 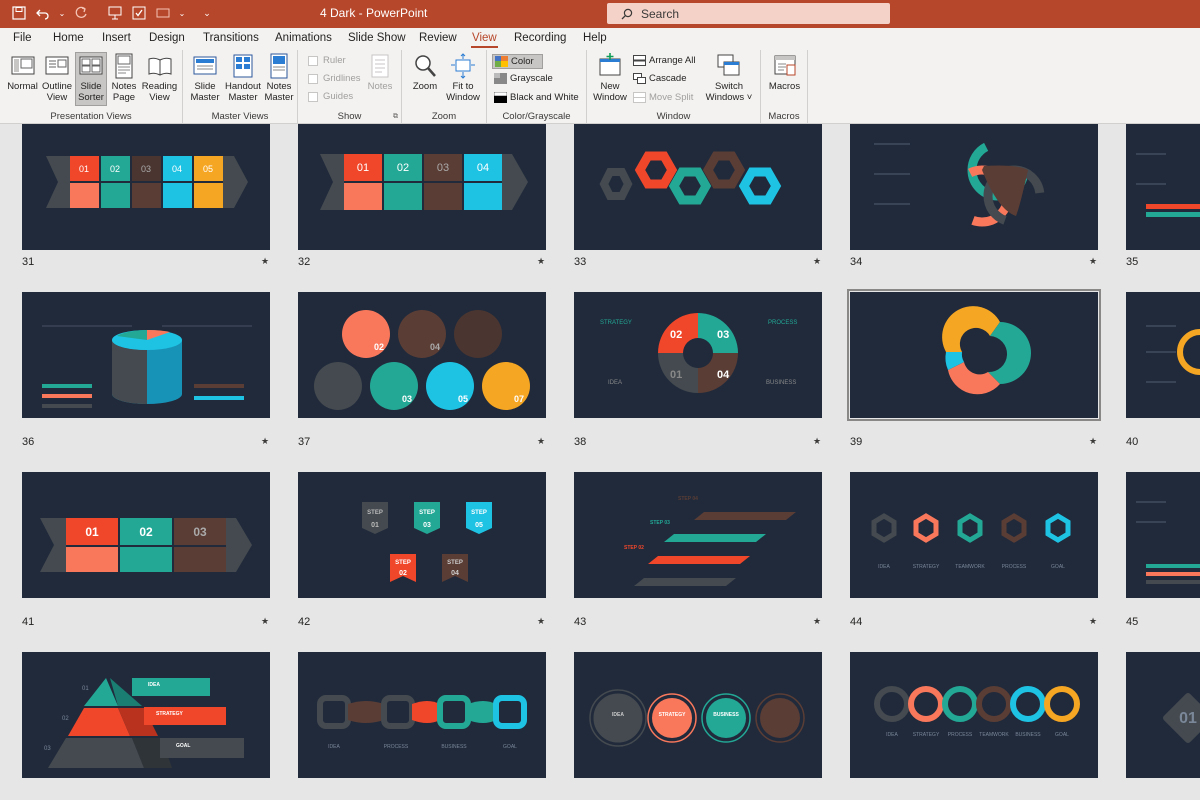 I want to click on slide-38-n02: 02, so click(x=676, y=335).